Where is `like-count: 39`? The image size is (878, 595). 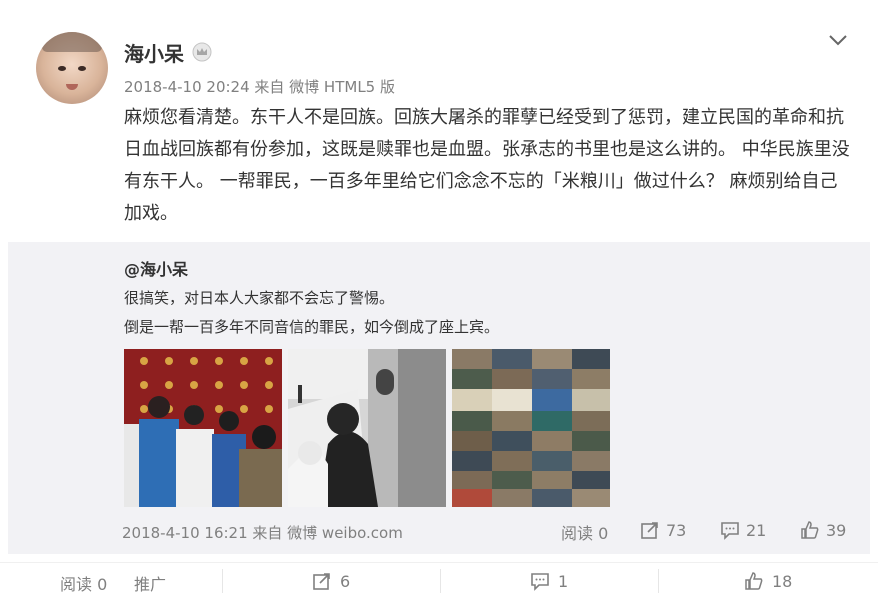 like-count: 39 is located at coordinates (836, 530).